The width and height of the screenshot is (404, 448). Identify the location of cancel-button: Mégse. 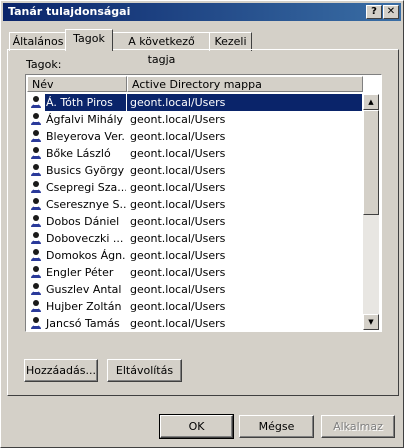
(276, 426).